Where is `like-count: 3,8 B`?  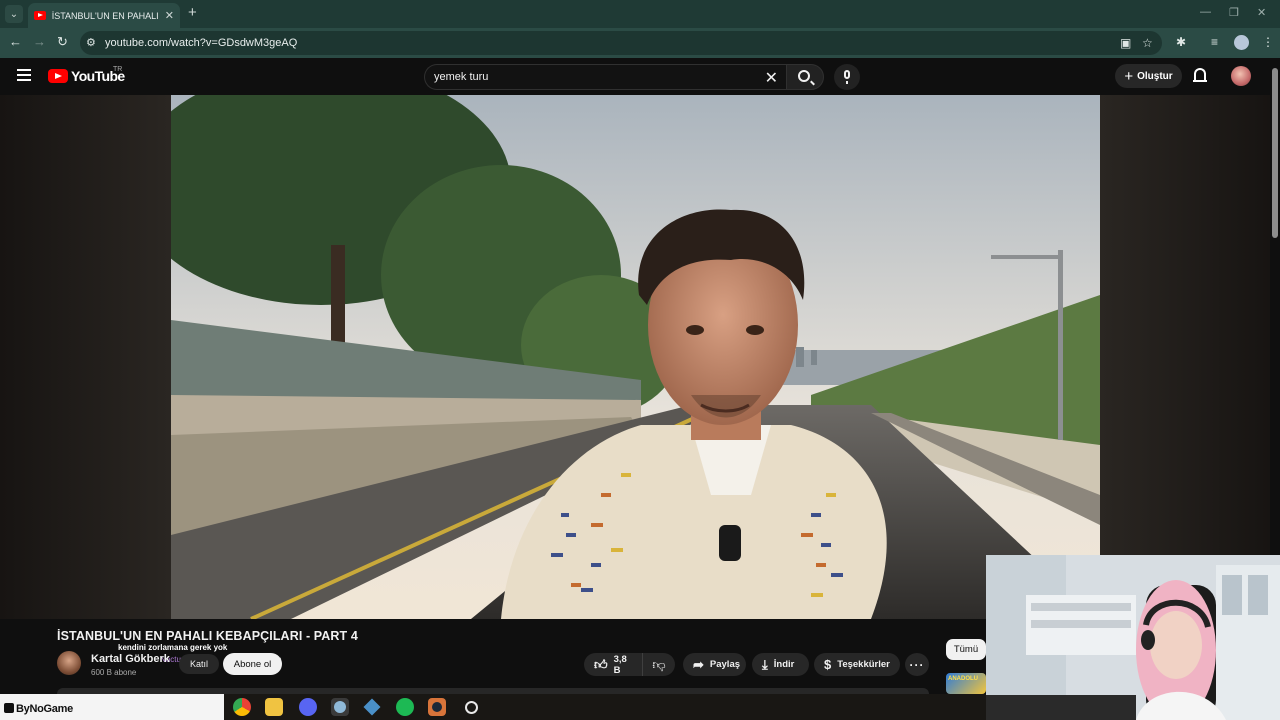 like-count: 3,8 B is located at coordinates (620, 664).